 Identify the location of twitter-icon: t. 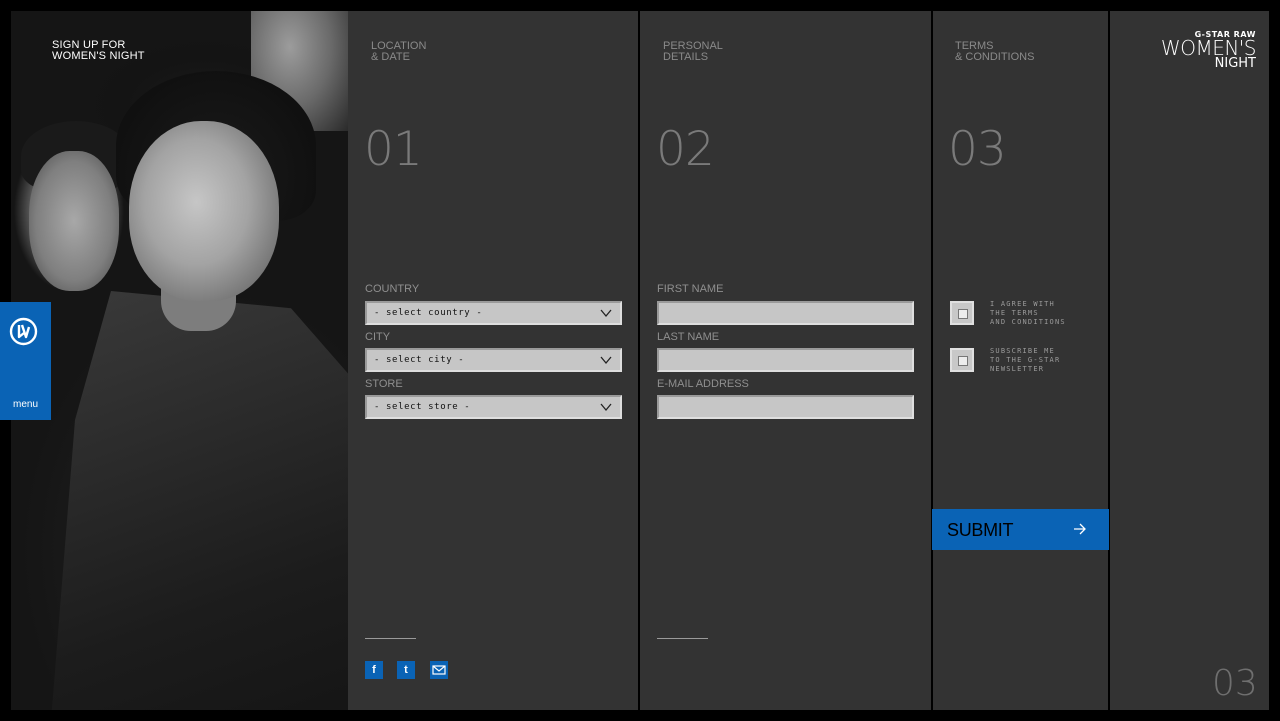
(406, 670).